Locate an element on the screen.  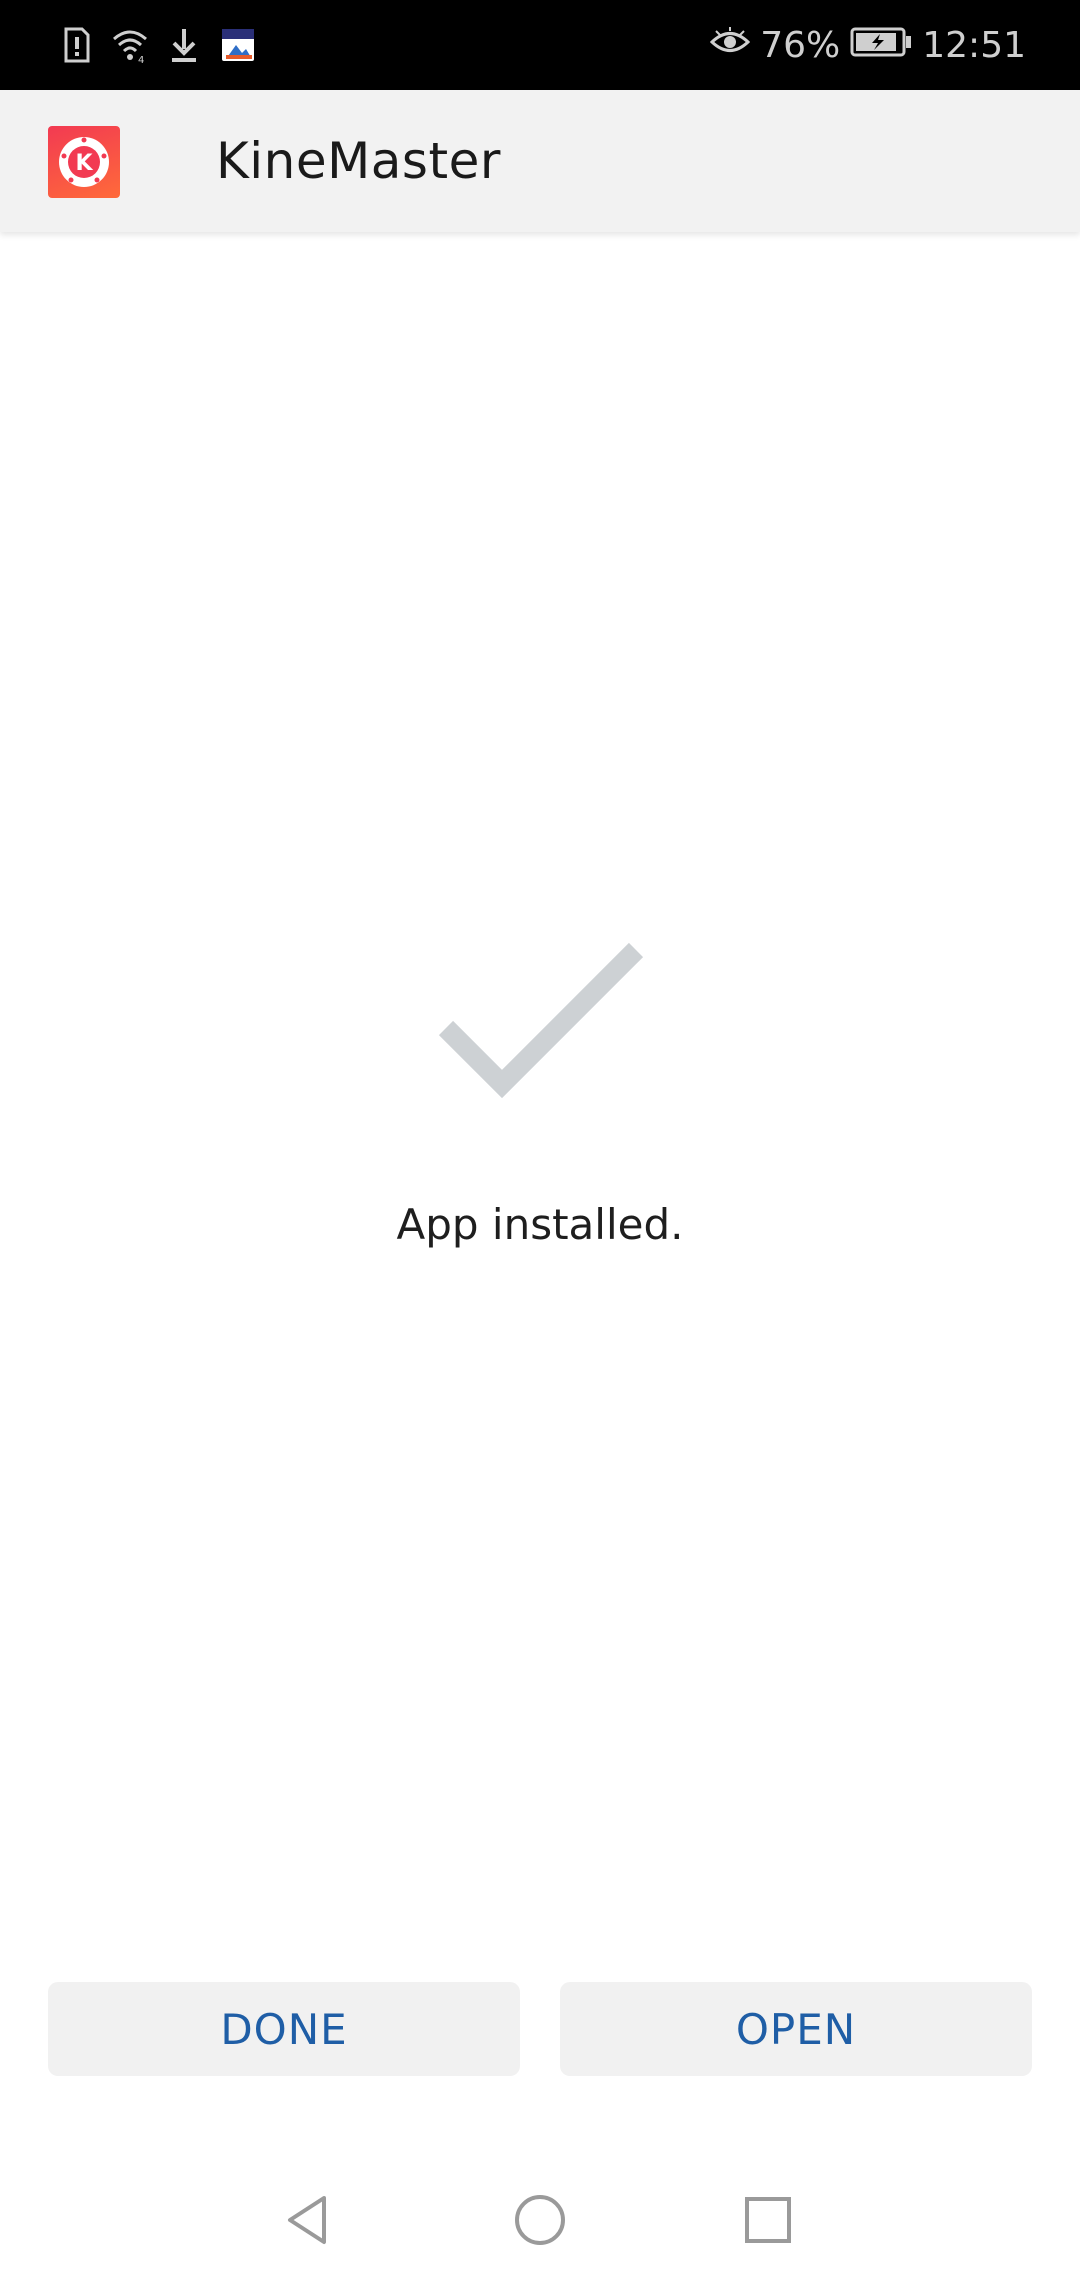
battery-percent: 76% is located at coordinates (800, 45).